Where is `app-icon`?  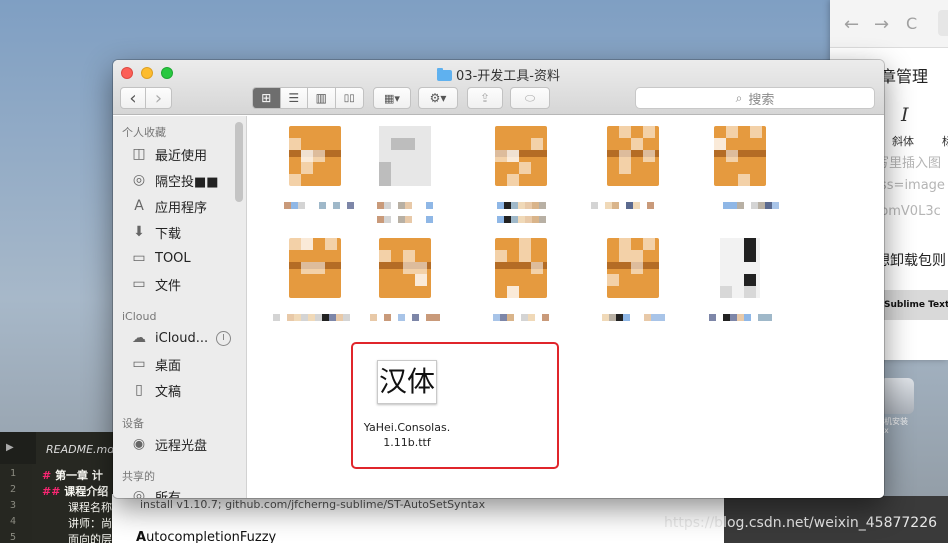
app-icon is located at coordinates (897, 396).